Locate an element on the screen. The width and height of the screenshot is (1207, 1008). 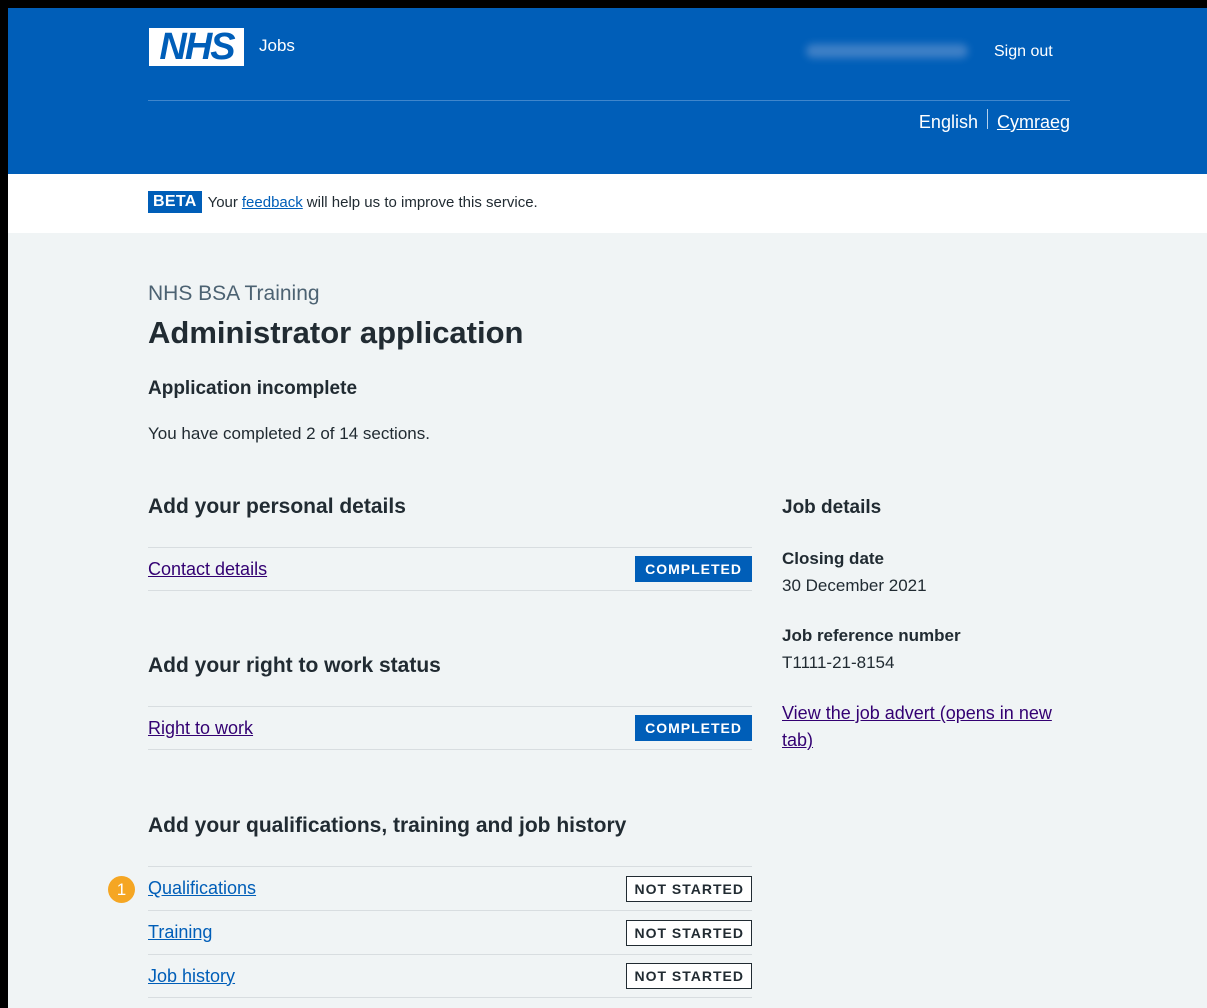
header-divider is located at coordinates (609, 100).